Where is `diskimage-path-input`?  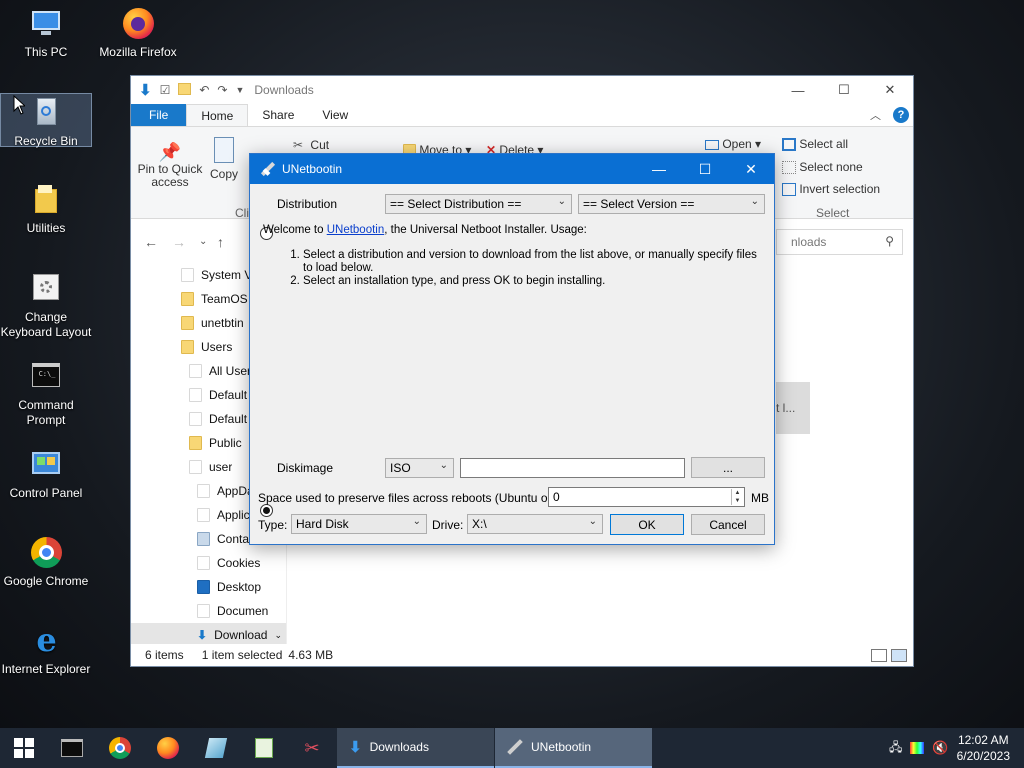 diskimage-path-input is located at coordinates (572, 468).